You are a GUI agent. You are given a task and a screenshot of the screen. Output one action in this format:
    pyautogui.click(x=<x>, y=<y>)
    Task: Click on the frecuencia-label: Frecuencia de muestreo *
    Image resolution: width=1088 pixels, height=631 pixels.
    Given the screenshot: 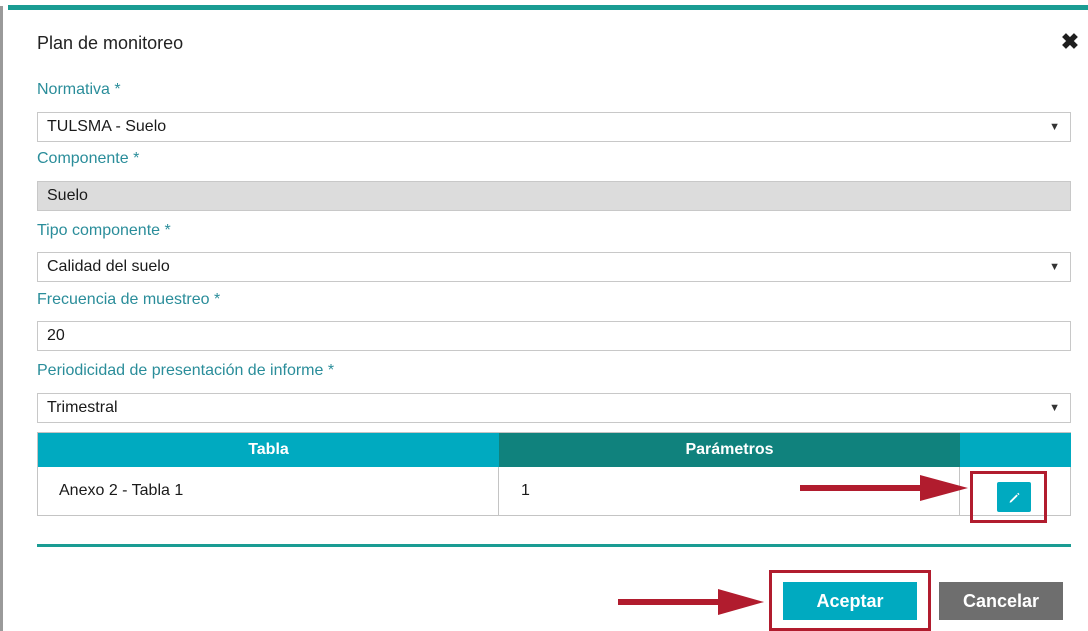 What is the action you would take?
    pyautogui.click(x=129, y=299)
    